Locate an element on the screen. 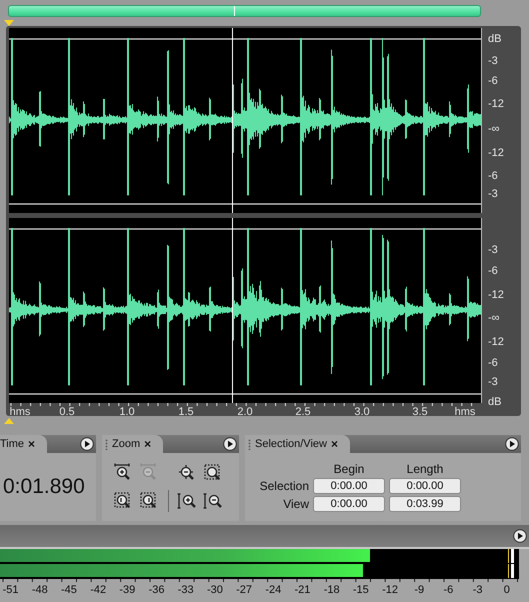 Image resolution: width=529 pixels, height=602 pixels. panel-tab: Zoom × is located at coordinates (133, 444).